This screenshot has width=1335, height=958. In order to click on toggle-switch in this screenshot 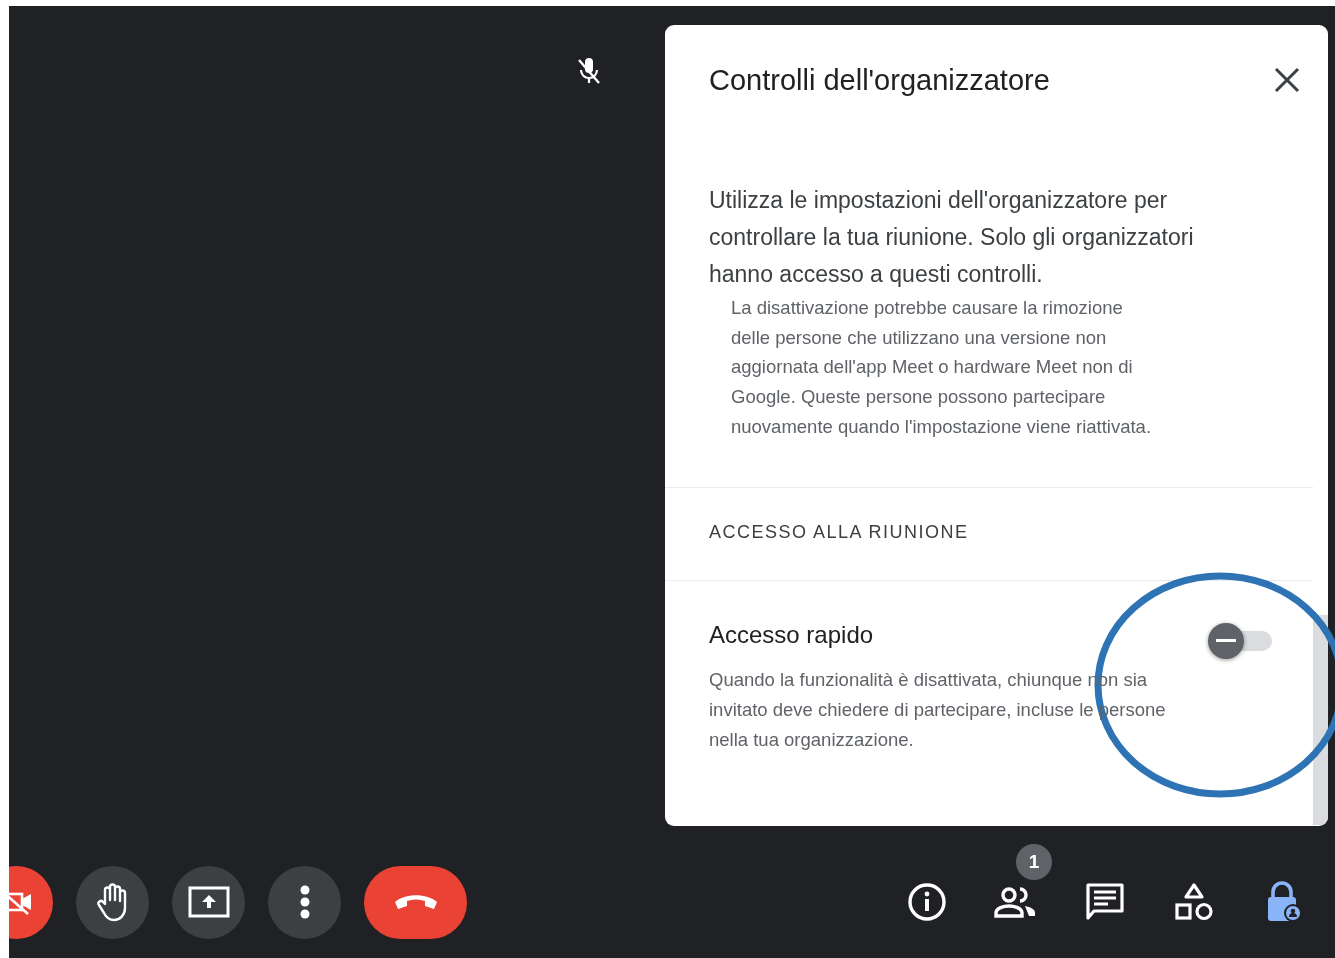, I will do `click(1240, 640)`.